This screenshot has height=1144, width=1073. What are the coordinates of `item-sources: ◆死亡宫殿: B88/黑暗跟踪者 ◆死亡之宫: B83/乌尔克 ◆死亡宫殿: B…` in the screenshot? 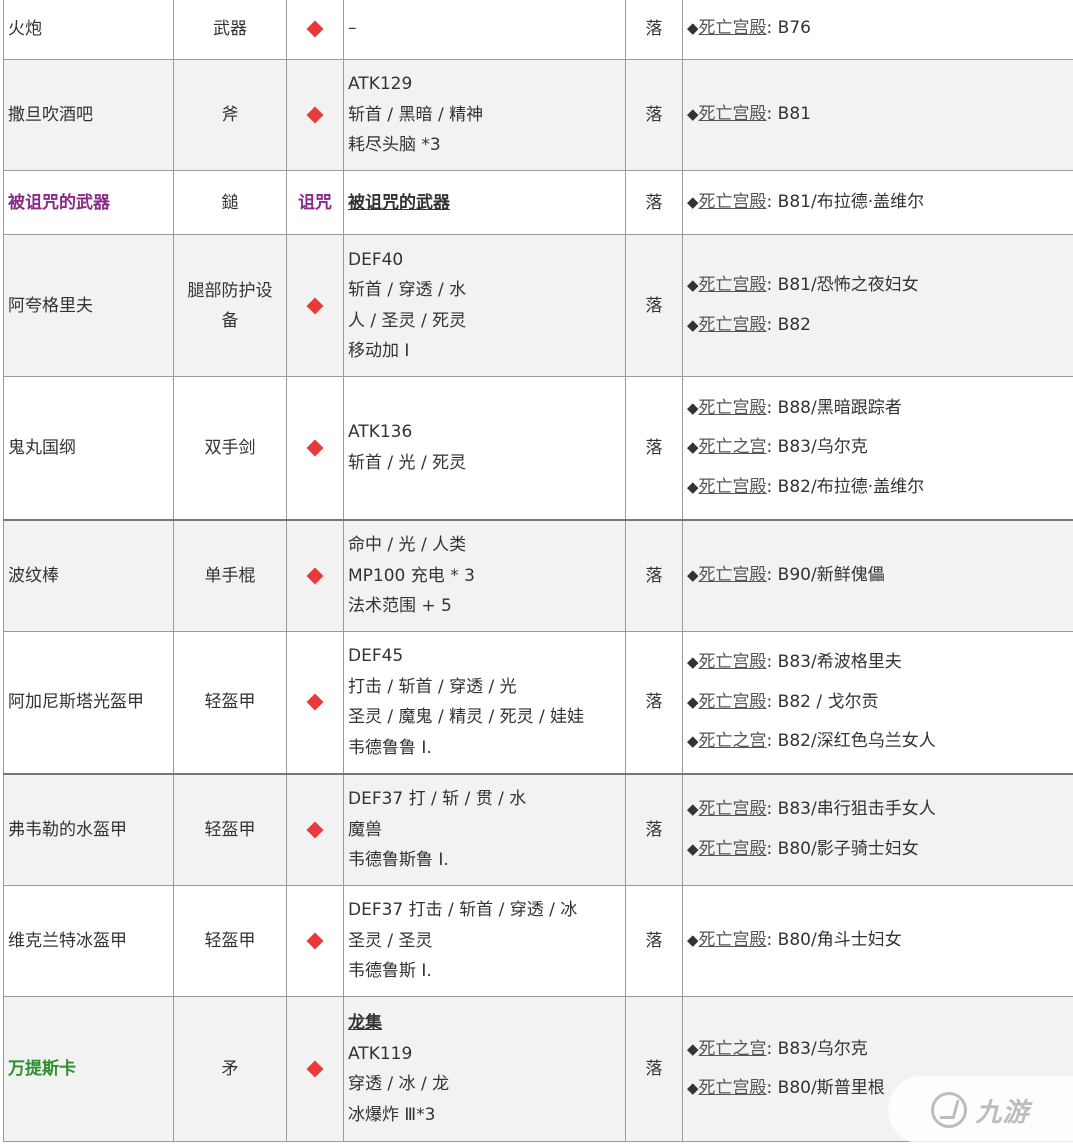 It's located at (877, 448).